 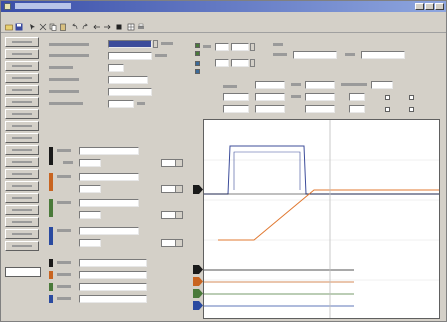 What do you see at coordinates (9, 27) in the screenshot?
I see `open-icon` at bounding box center [9, 27].